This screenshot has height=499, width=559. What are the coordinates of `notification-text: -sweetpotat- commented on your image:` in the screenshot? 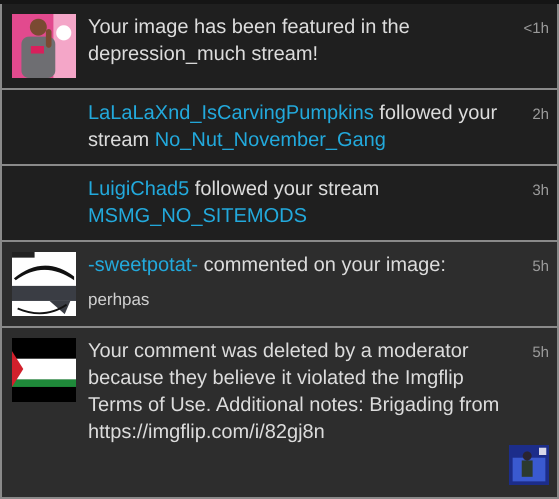 It's located at (267, 265).